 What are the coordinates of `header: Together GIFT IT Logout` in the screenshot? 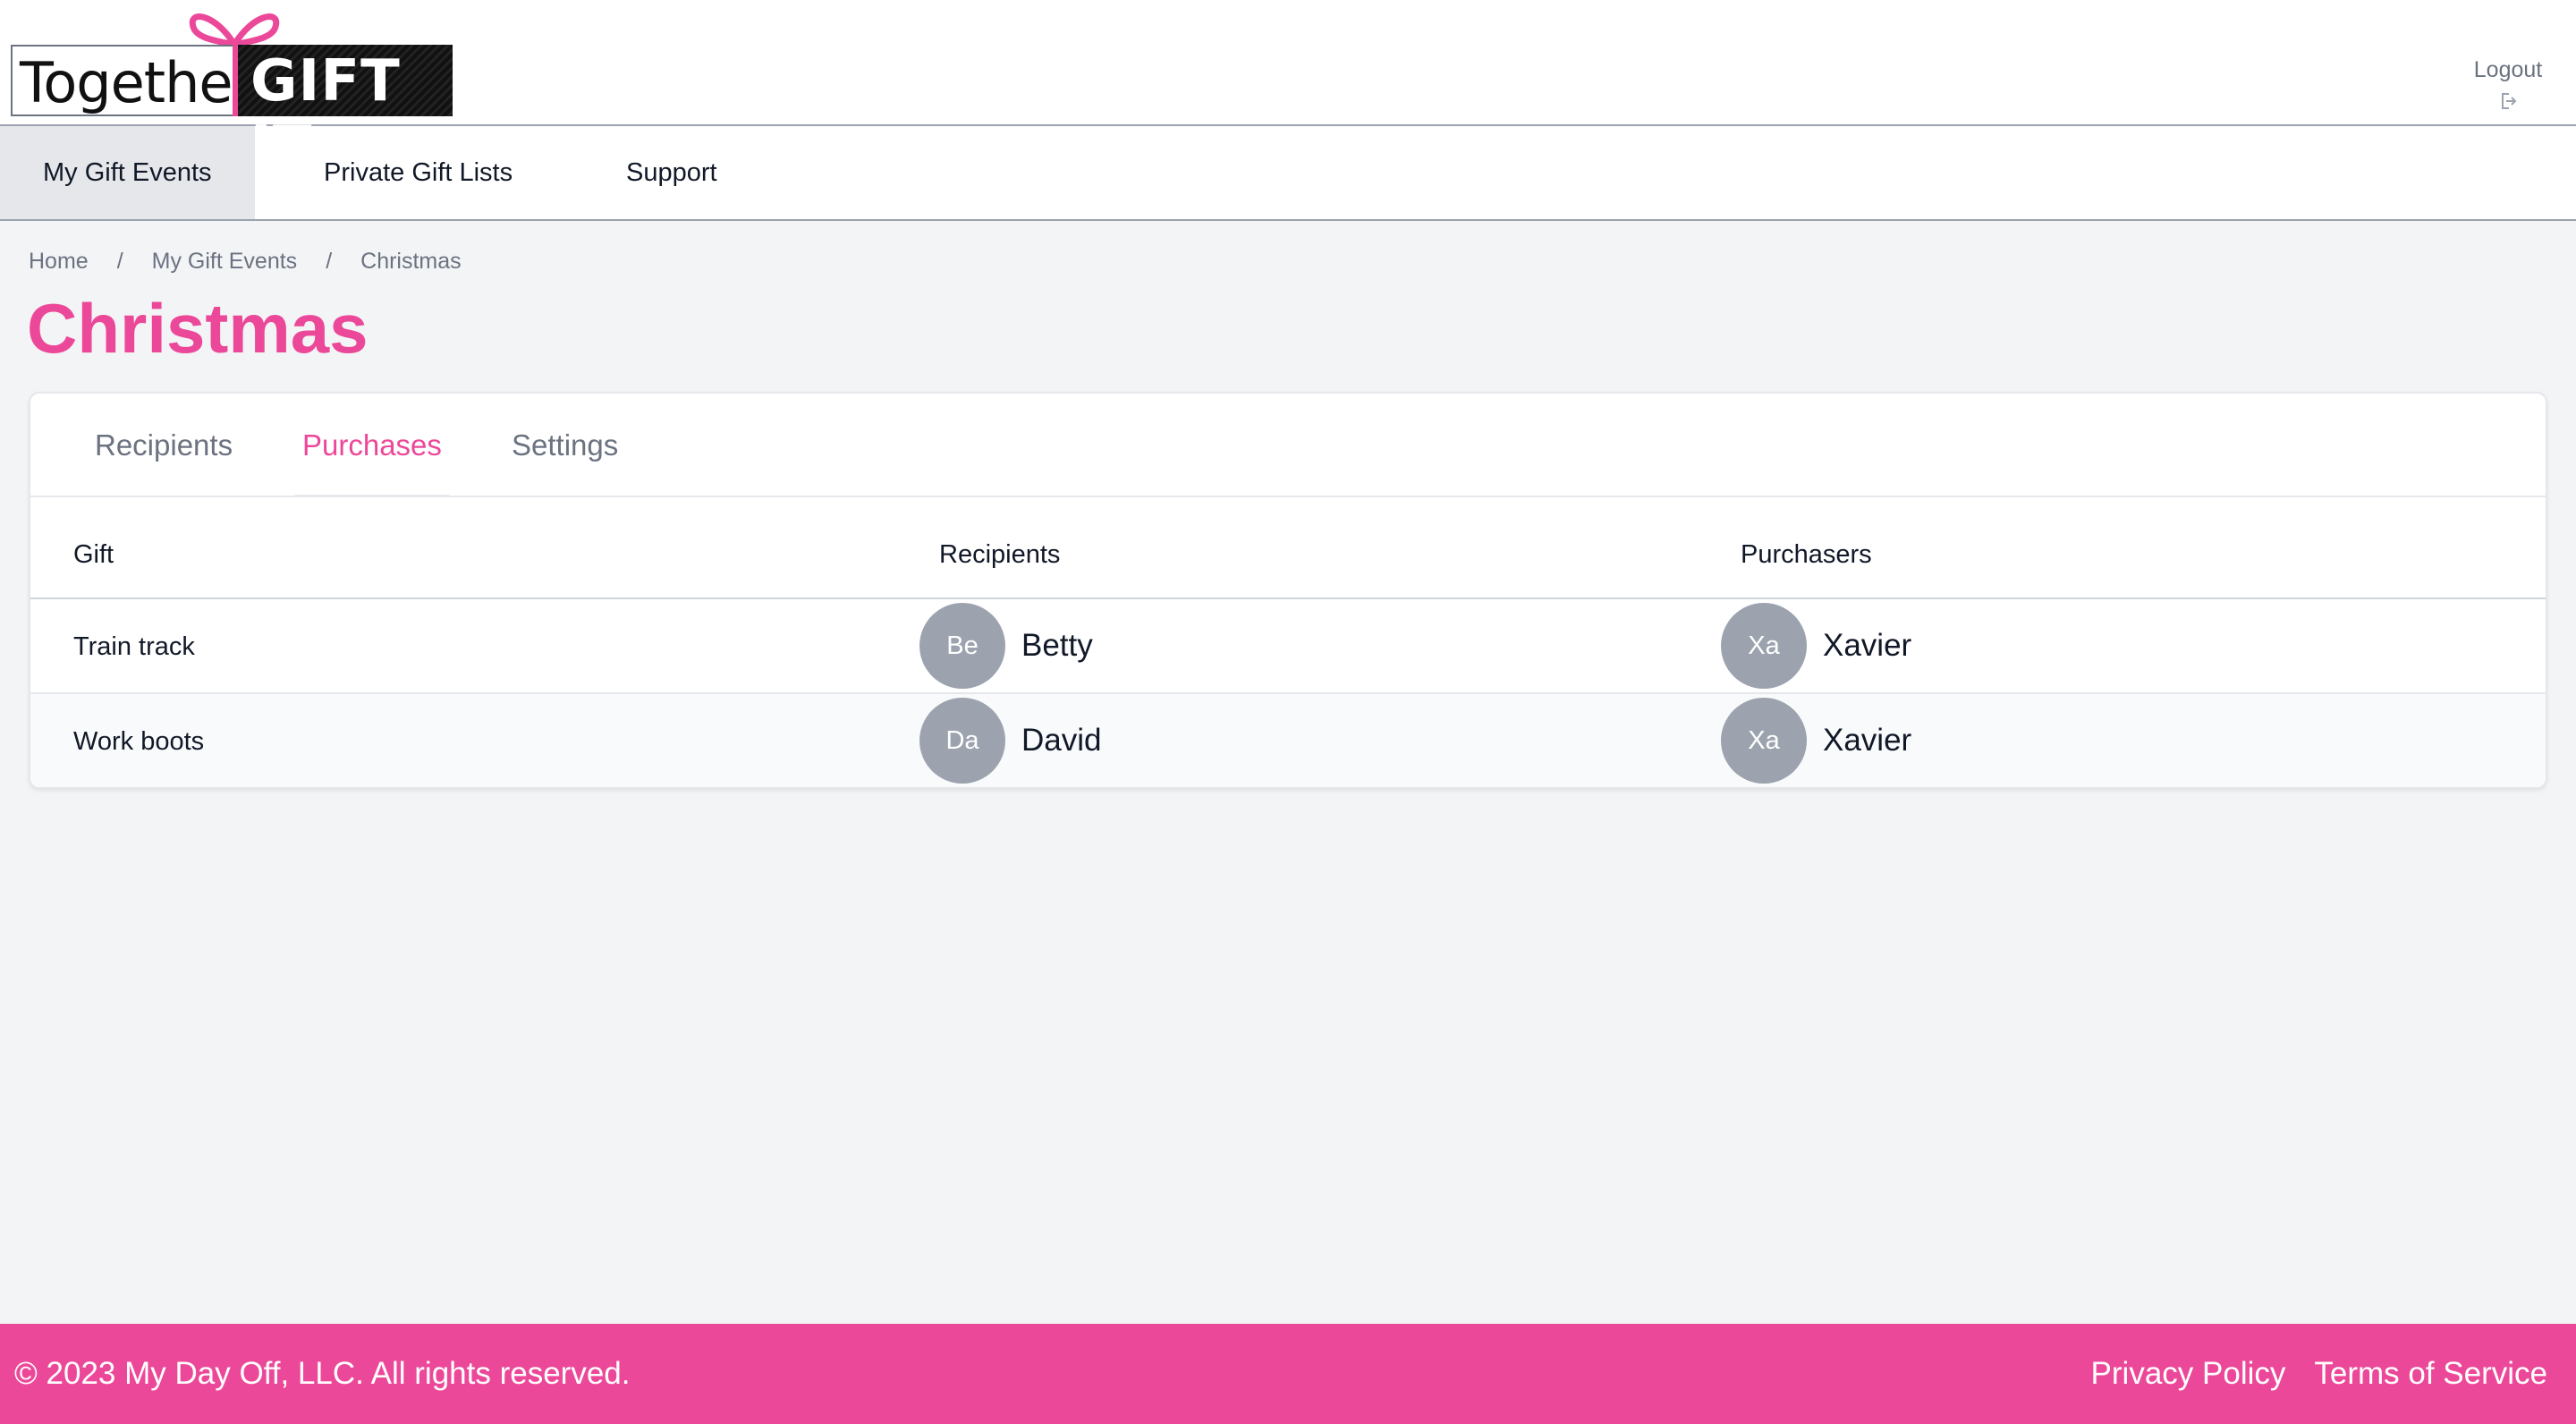 It's located at (1288, 90).